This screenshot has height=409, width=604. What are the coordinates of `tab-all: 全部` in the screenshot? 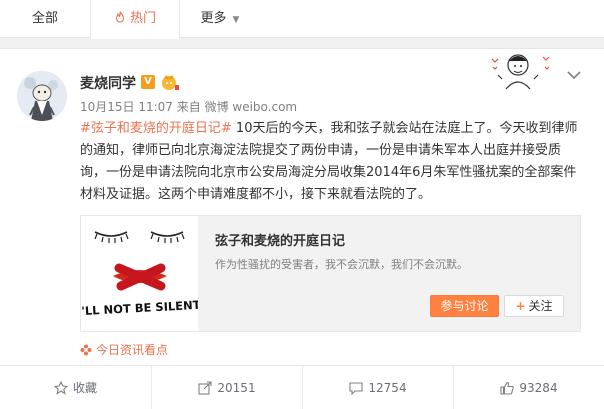 It's located at (45, 19).